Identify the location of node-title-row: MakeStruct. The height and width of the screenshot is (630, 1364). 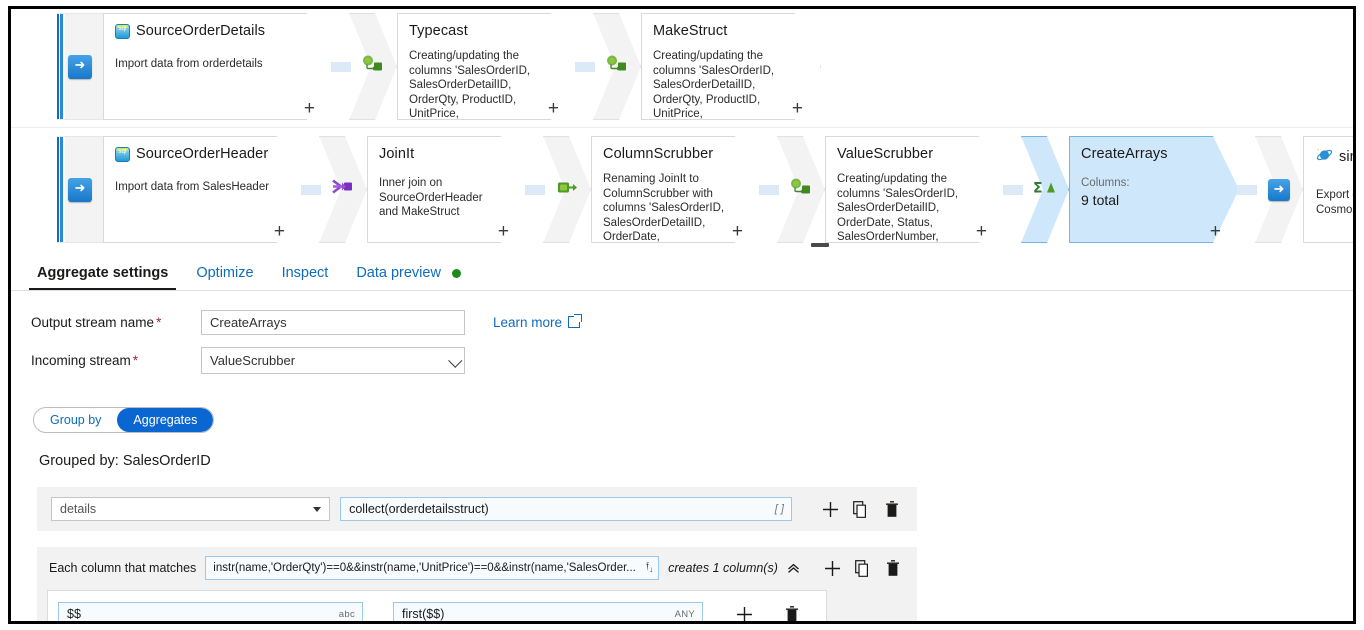
(722, 31).